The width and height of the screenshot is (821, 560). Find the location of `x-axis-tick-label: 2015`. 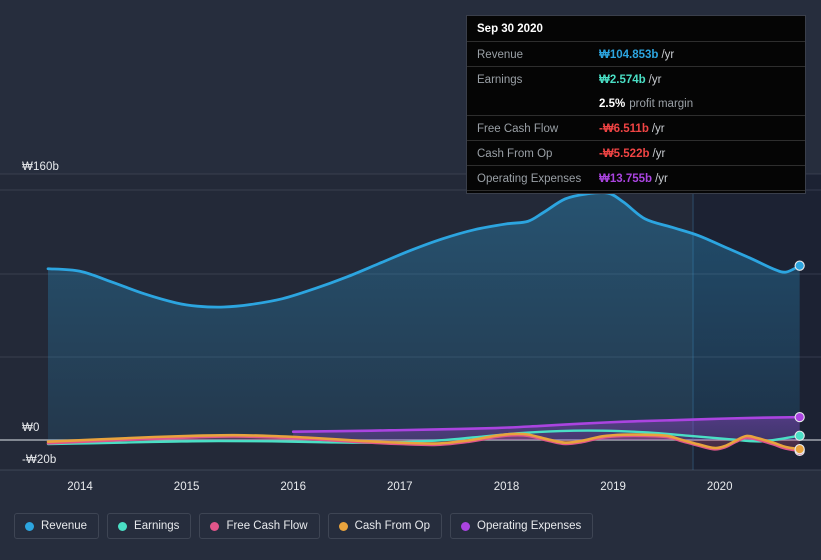

x-axis-tick-label: 2015 is located at coordinates (186, 487).